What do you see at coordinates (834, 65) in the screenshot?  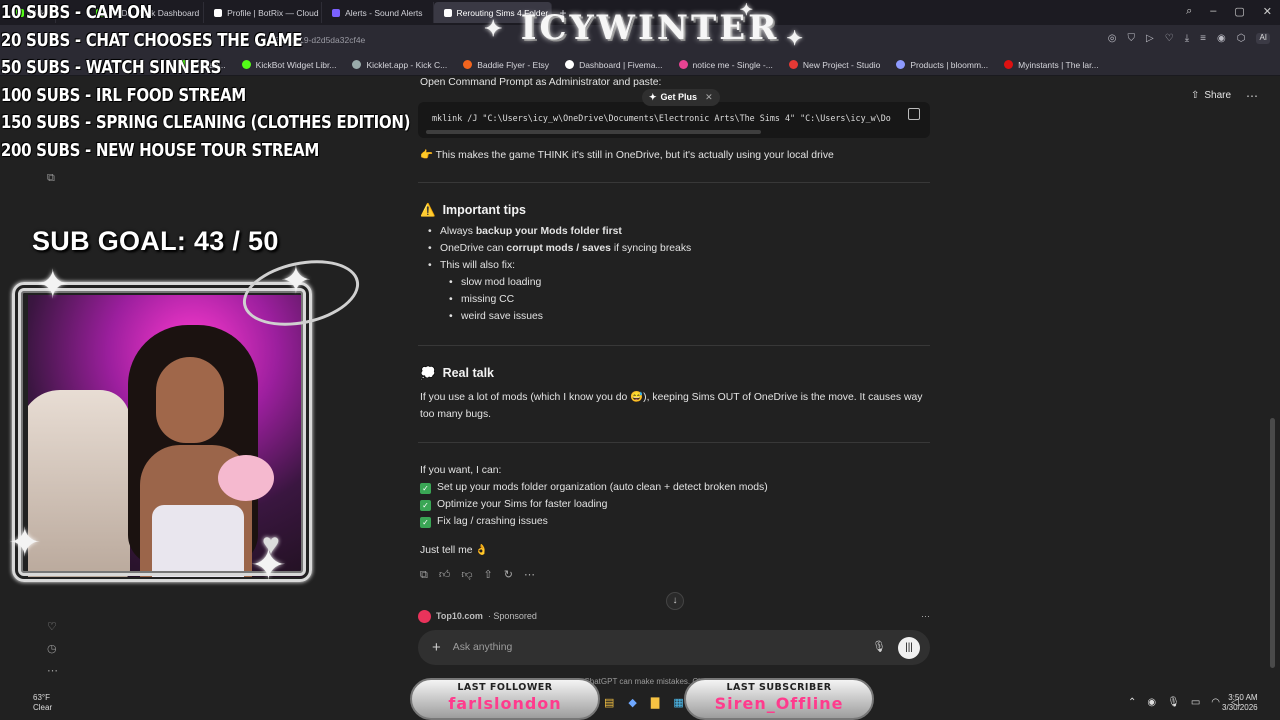 I see `bookmark: New Project - Studio` at bounding box center [834, 65].